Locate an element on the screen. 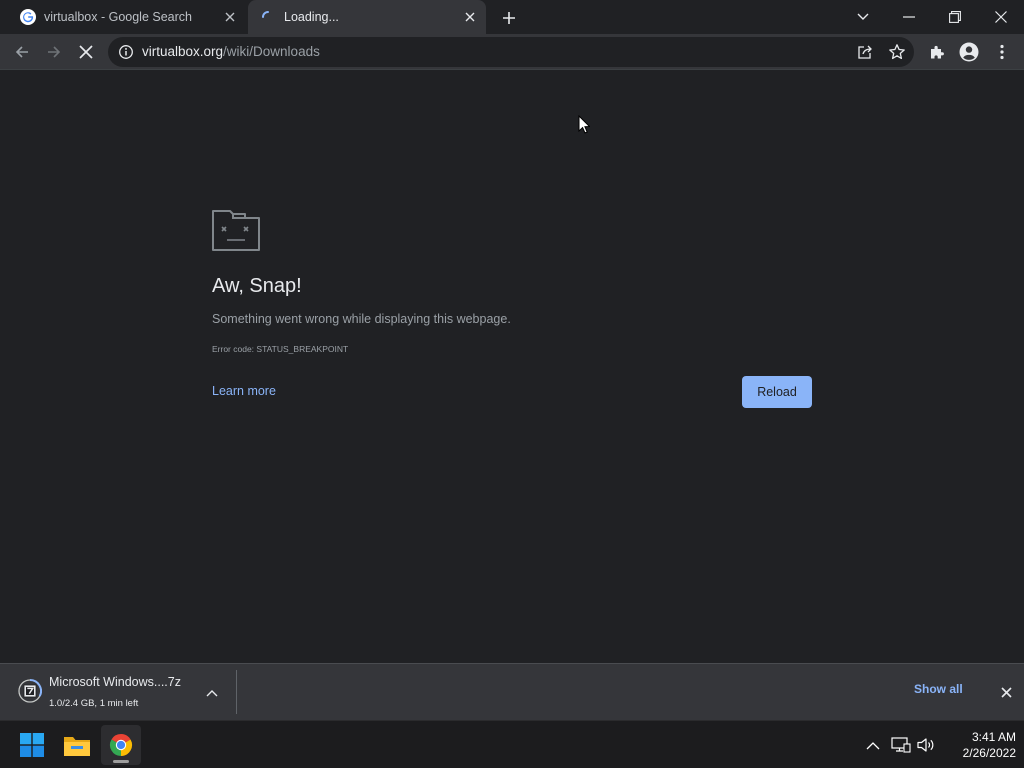  mouse-cursor-icon is located at coordinates (584, 124).